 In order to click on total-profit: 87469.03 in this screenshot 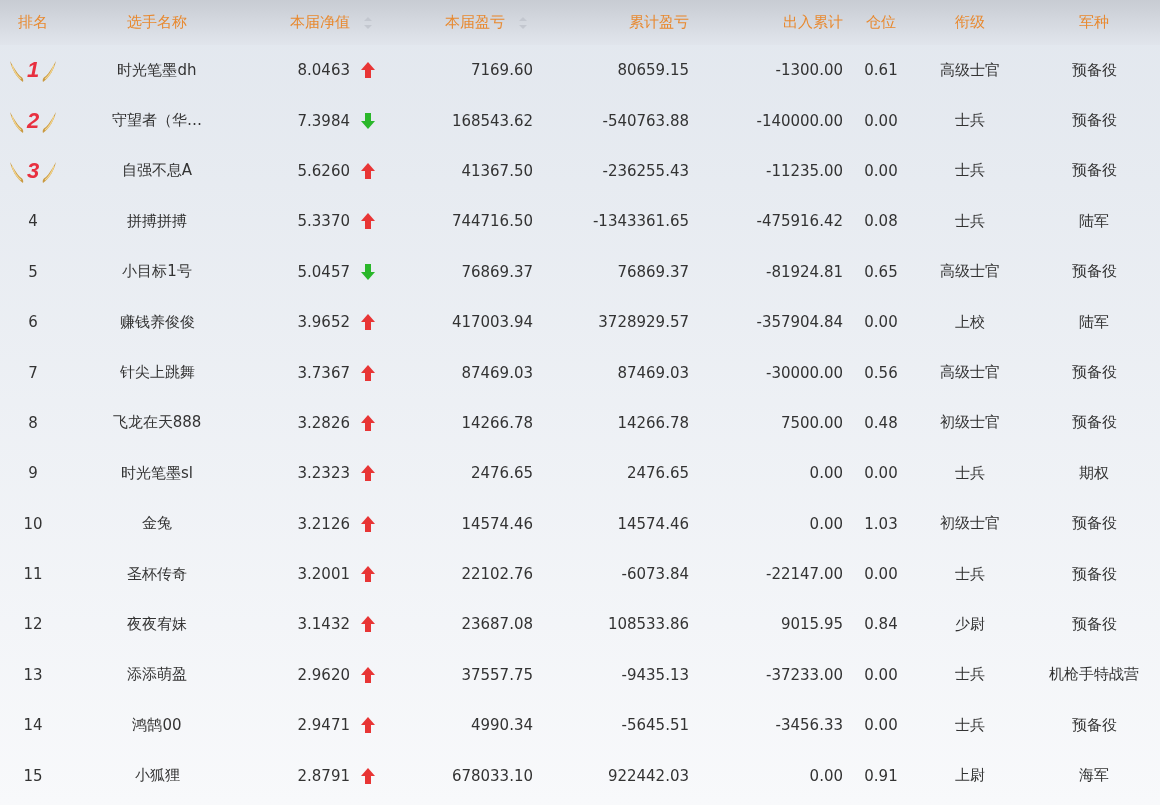, I will do `click(653, 372)`.